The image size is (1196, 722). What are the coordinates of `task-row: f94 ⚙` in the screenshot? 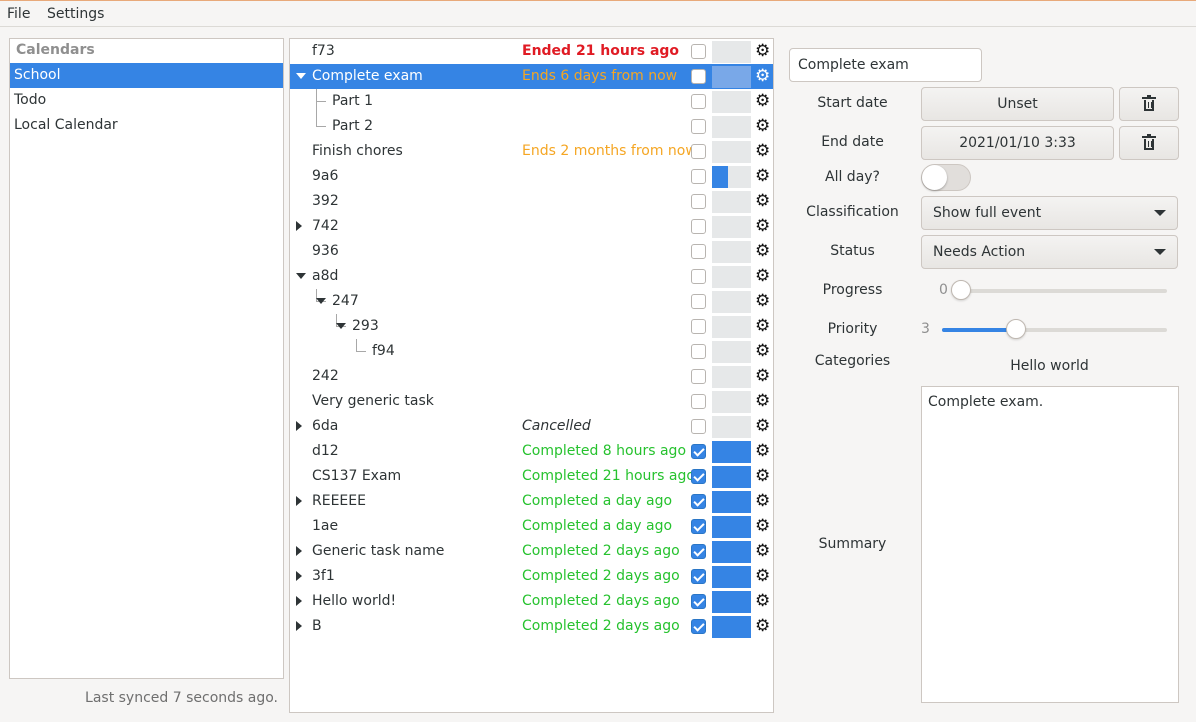 It's located at (531, 351).